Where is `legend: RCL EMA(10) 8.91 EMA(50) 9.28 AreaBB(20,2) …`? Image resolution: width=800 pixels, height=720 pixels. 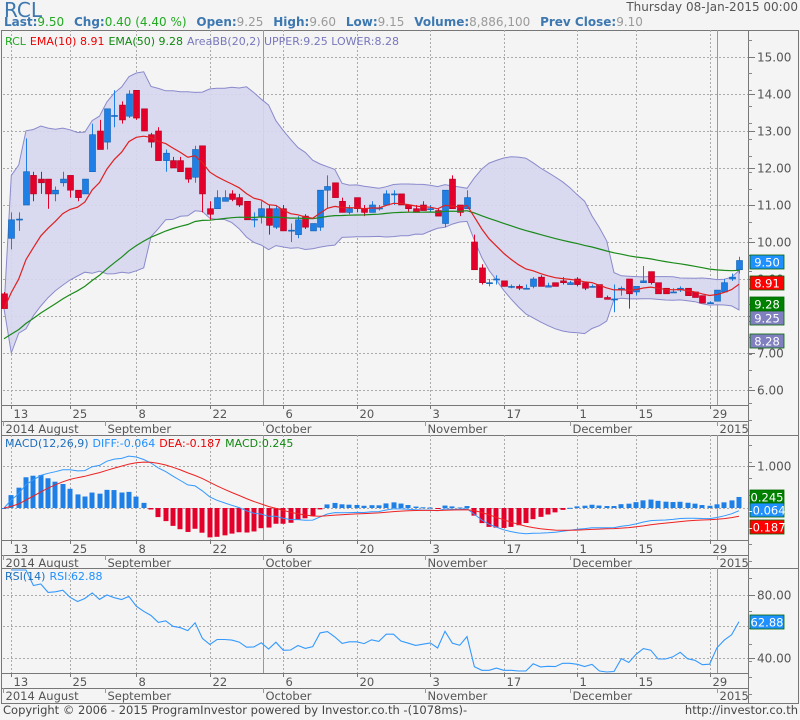
legend: RCL EMA(10) 8.91 EMA(50) 9.28 AreaBB(20,2) … is located at coordinates (202, 41).